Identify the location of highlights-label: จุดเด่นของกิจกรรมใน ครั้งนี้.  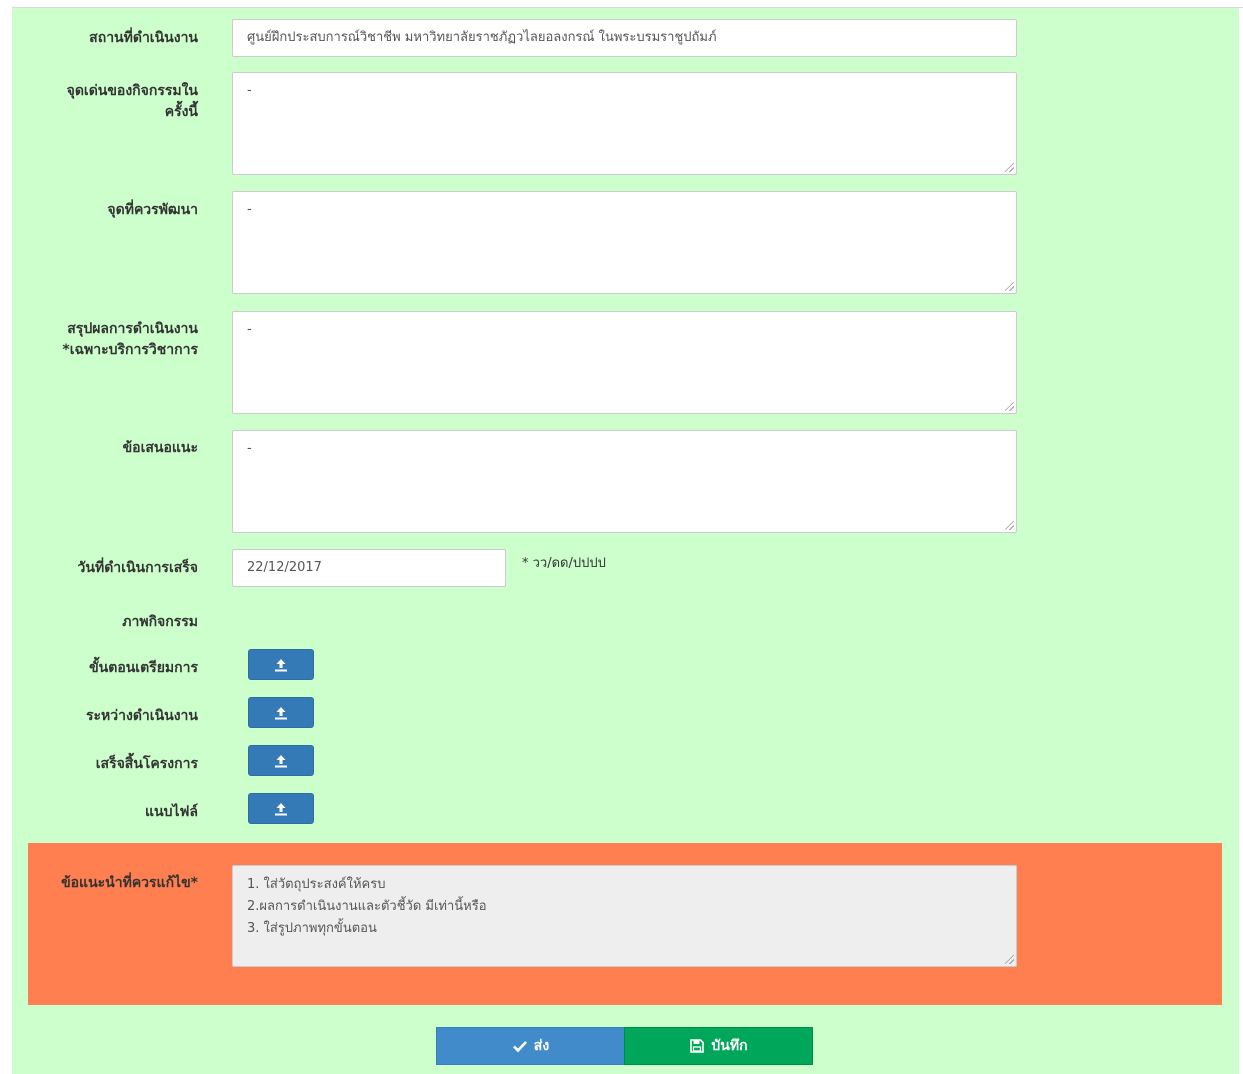
(109, 102).